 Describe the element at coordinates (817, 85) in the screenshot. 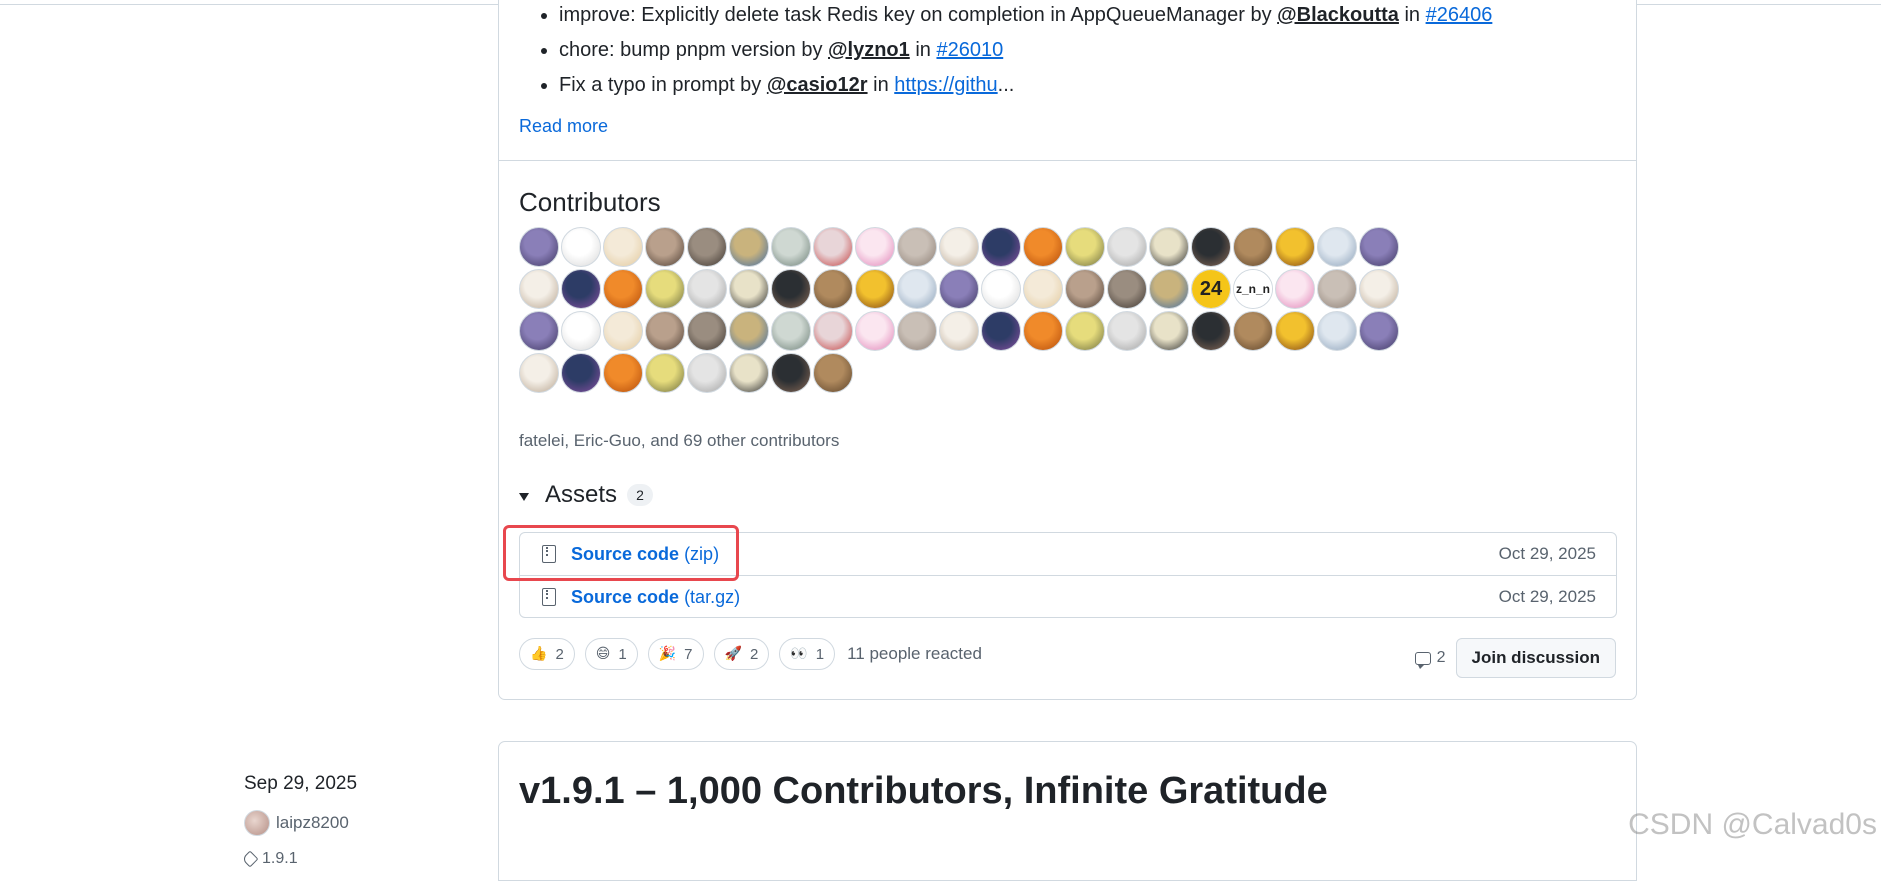

I see `user-mention-link: @casio12r` at that location.